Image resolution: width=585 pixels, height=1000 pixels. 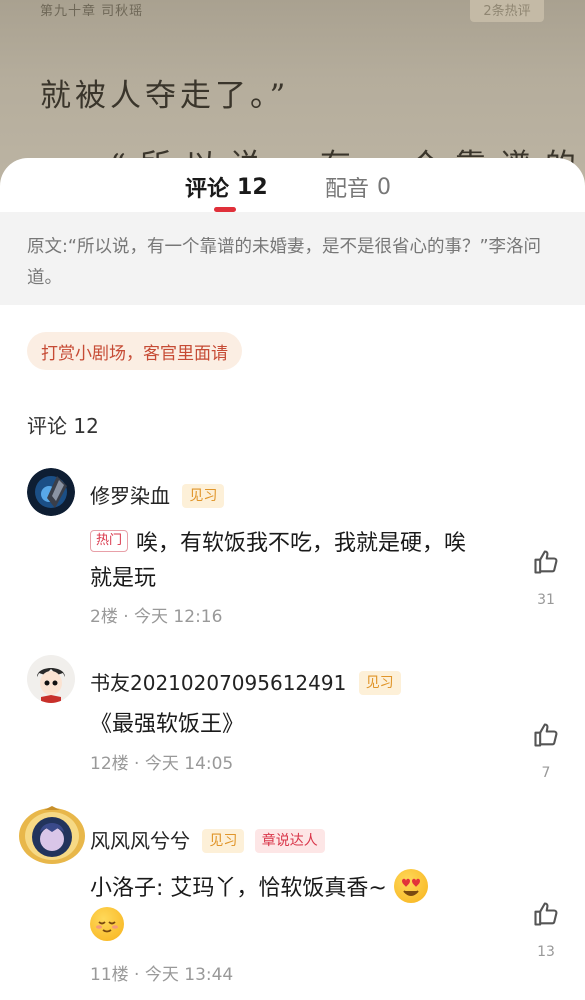 I want to click on tab-label: 评论, so click(x=207, y=189).